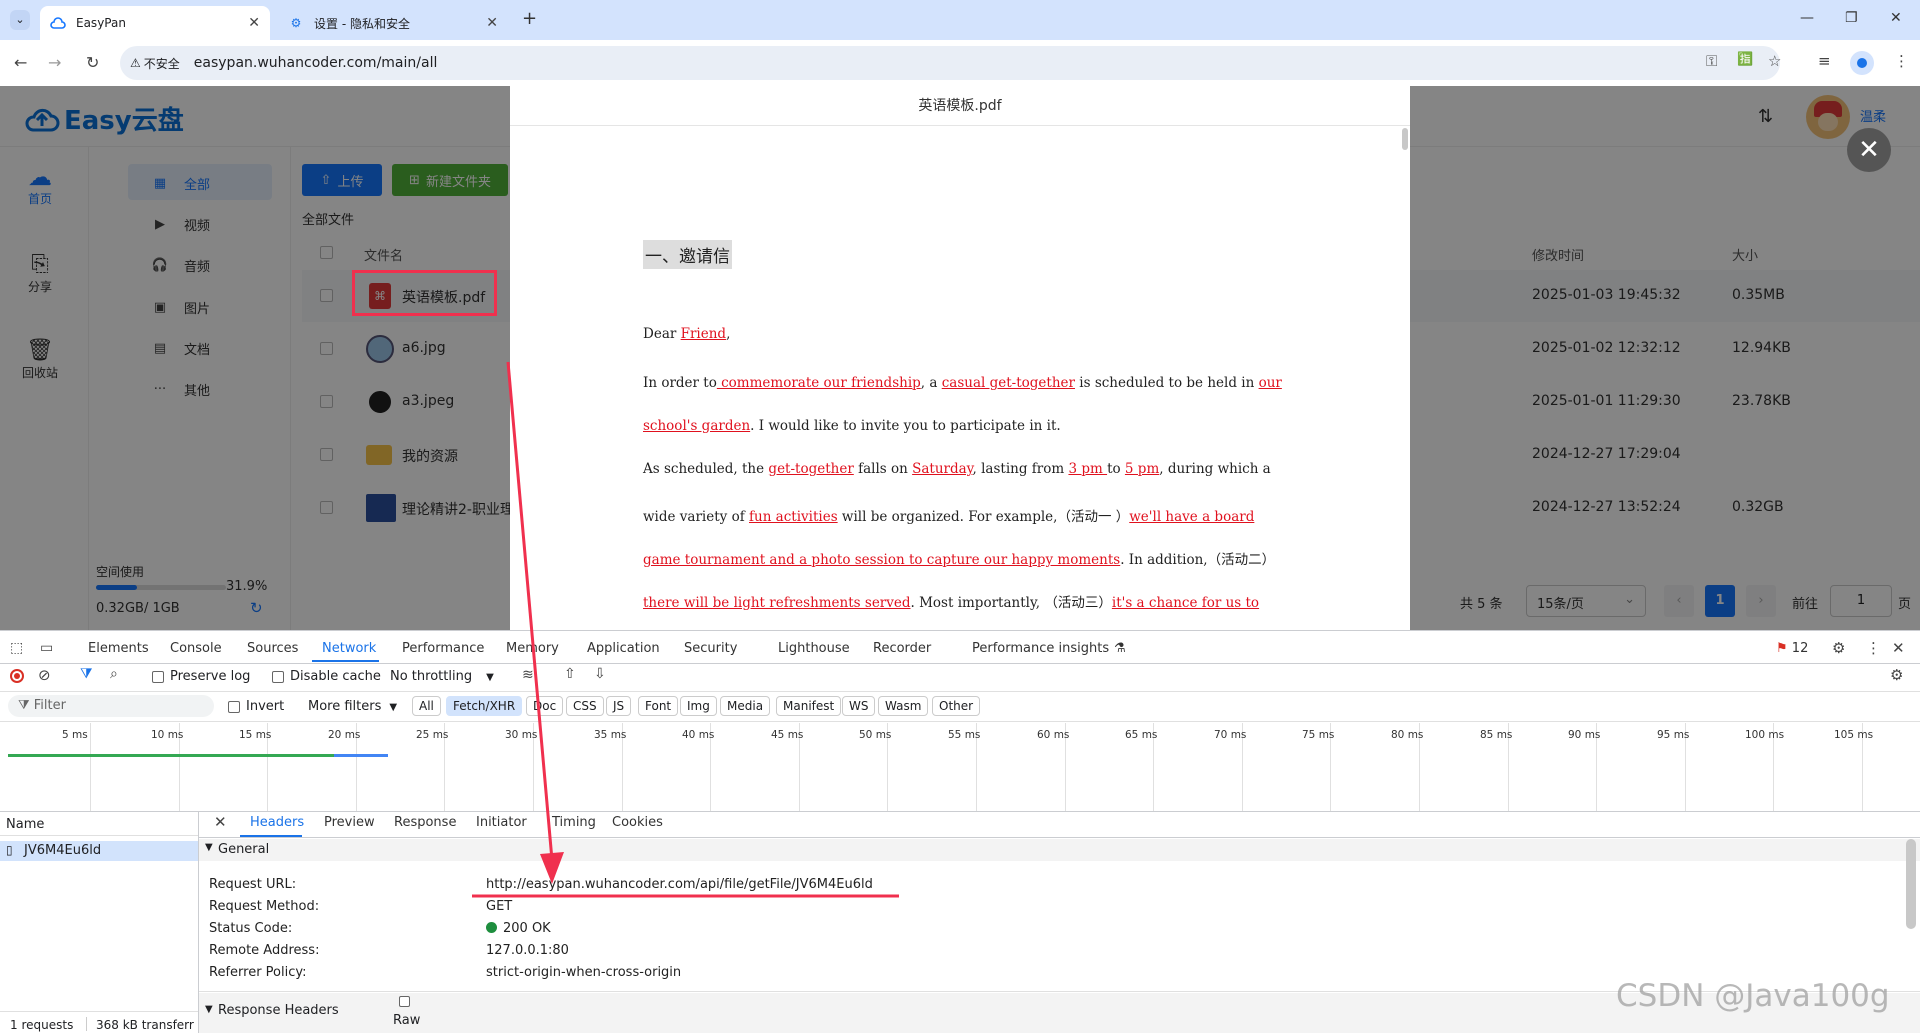 This screenshot has height=1033, width=1920. Describe the element at coordinates (552, 868) in the screenshot. I see `annotation-arrowhead` at that location.